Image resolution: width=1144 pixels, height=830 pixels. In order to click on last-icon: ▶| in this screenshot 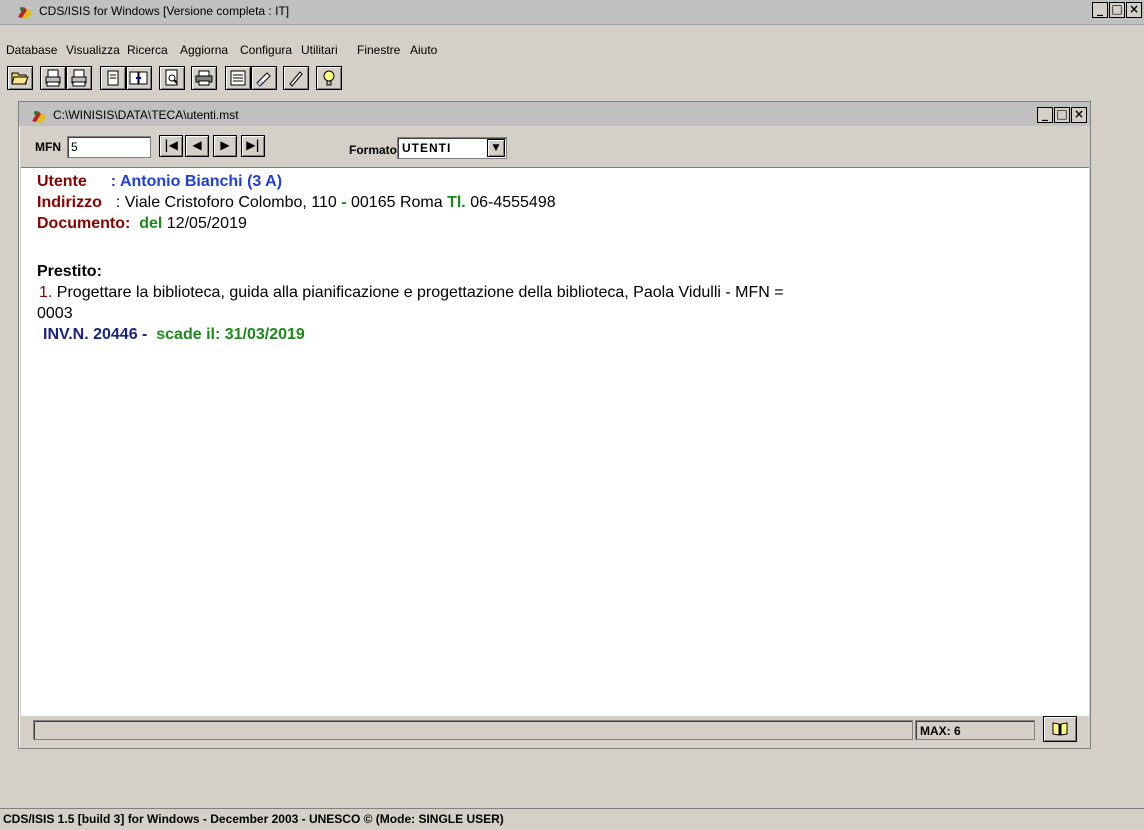, I will do `click(253, 145)`.